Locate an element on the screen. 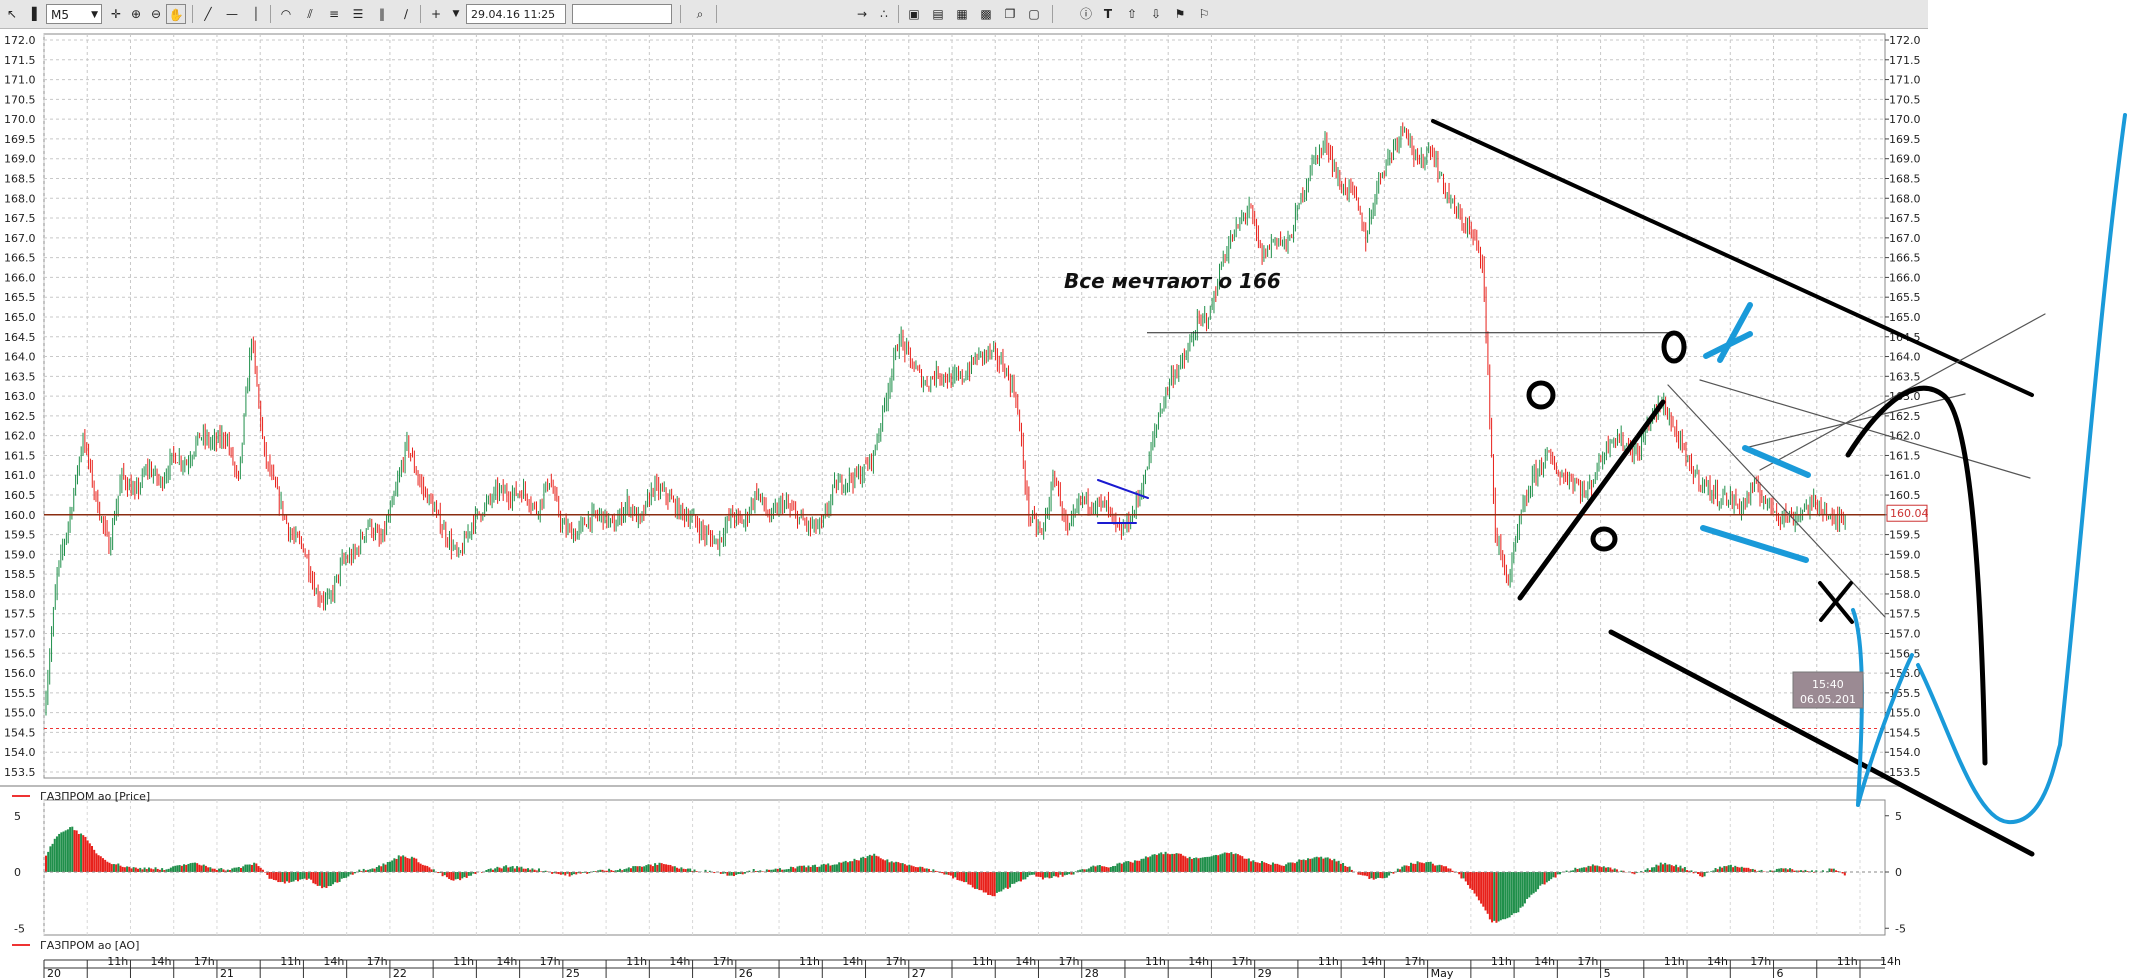  y-tick-label: 153.5 is located at coordinates (1905, 772).